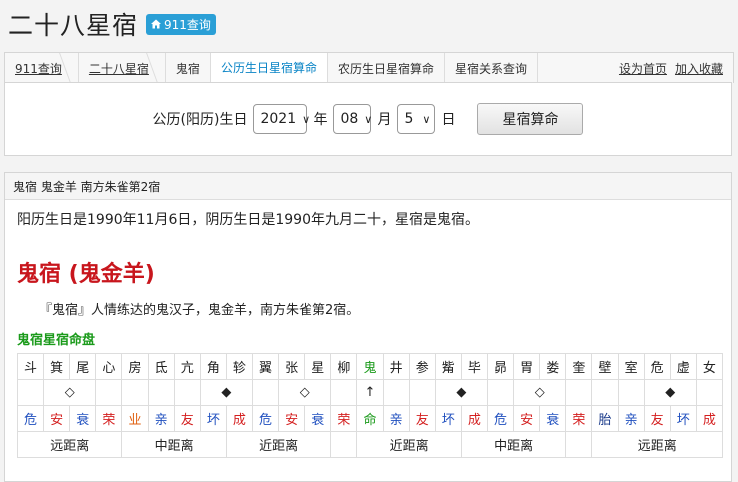 The height and width of the screenshot is (482, 738). Describe the element at coordinates (56, 340) in the screenshot. I see `chart-title: 鬼宿星宿命盘` at that location.